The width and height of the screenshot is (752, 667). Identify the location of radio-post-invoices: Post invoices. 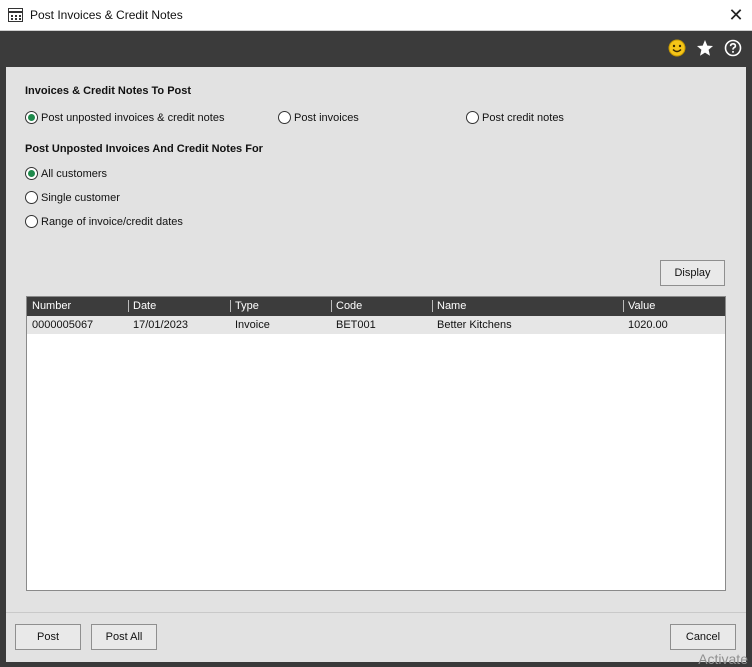
(318, 117).